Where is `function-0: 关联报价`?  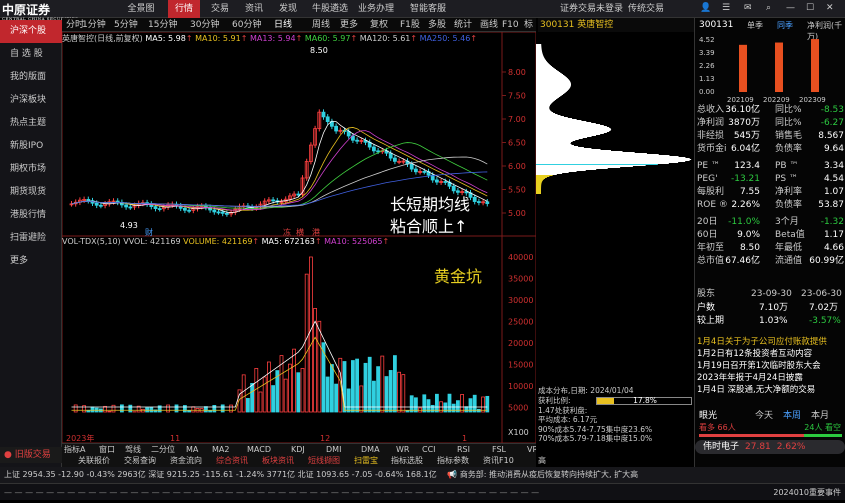 function-0: 关联报价 is located at coordinates (94, 461).